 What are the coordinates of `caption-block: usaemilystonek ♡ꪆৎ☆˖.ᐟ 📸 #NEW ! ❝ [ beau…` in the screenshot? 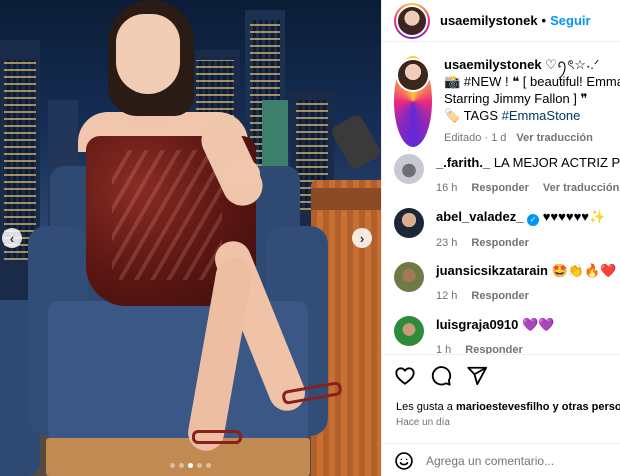 It's located at (507, 101).